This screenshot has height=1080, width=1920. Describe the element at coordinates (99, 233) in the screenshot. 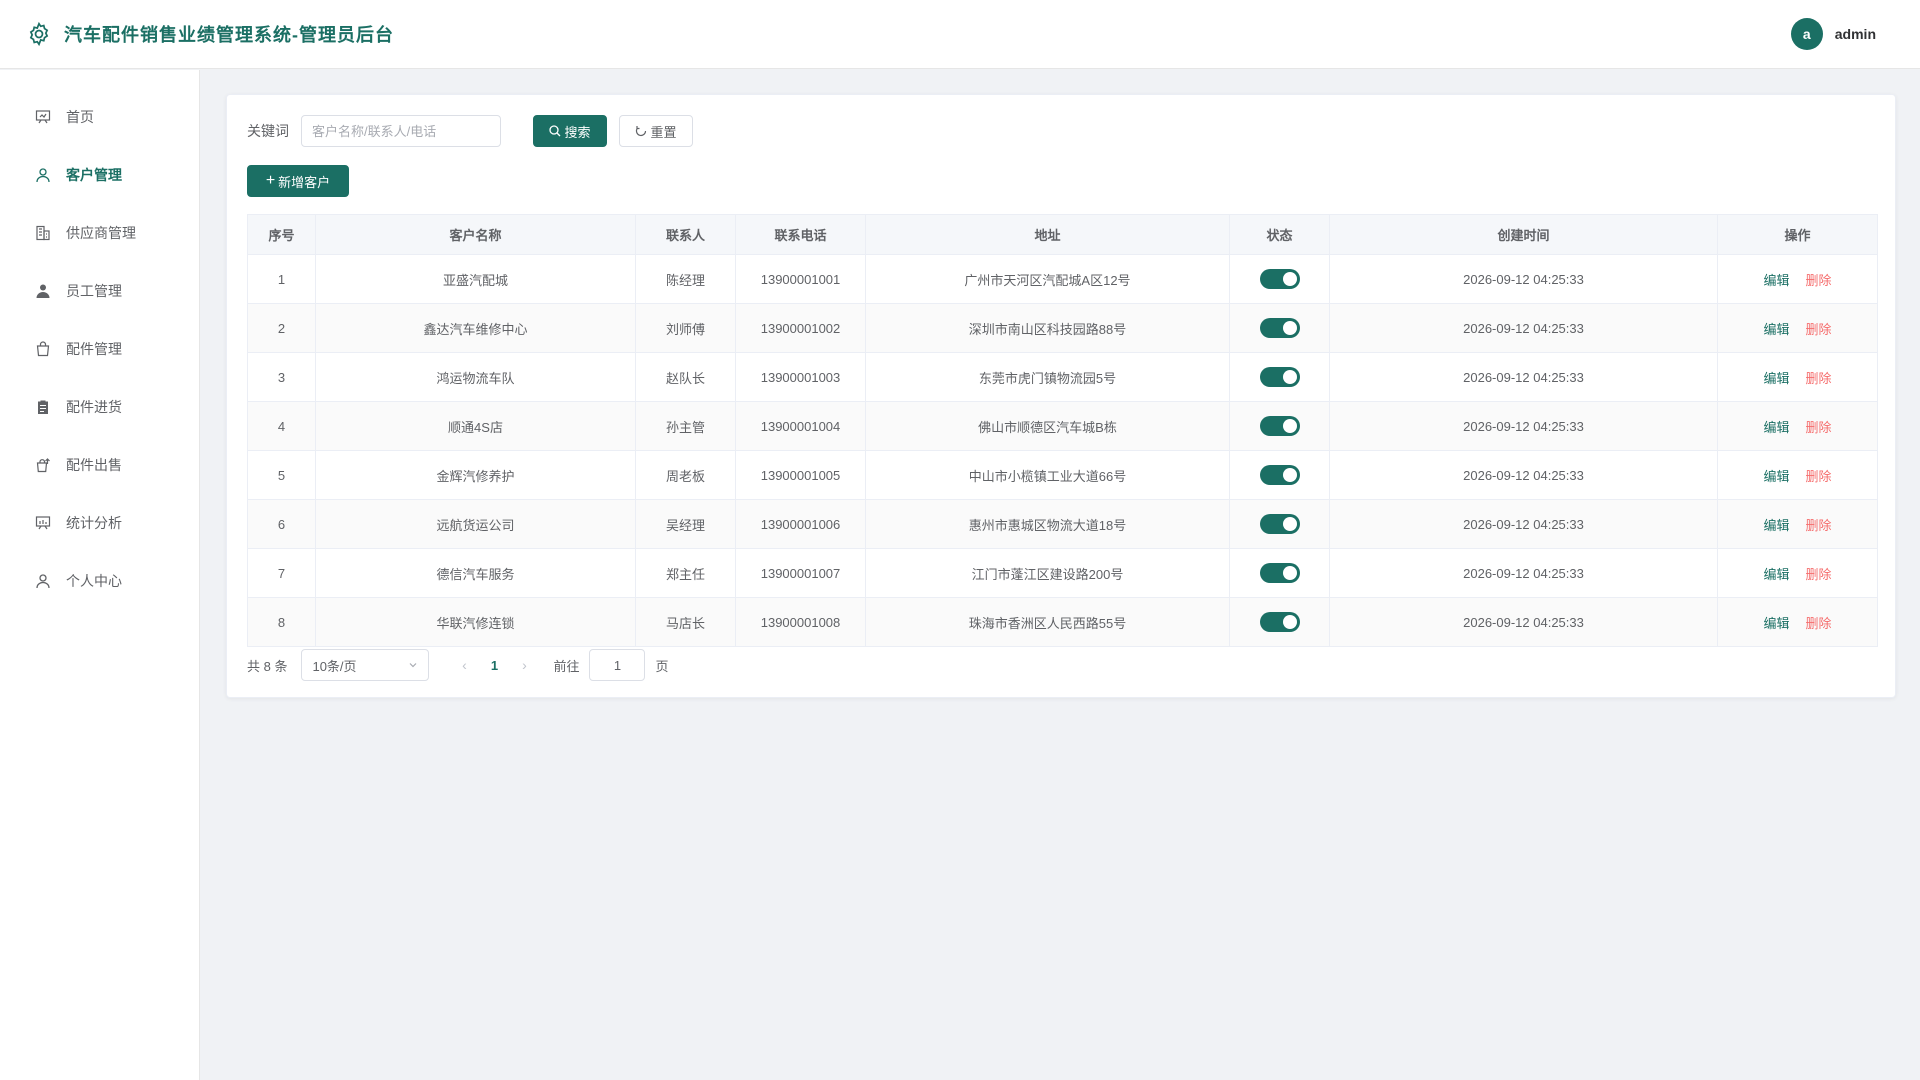

I see `sidebar-item-suppliers: 供应商管理` at that location.